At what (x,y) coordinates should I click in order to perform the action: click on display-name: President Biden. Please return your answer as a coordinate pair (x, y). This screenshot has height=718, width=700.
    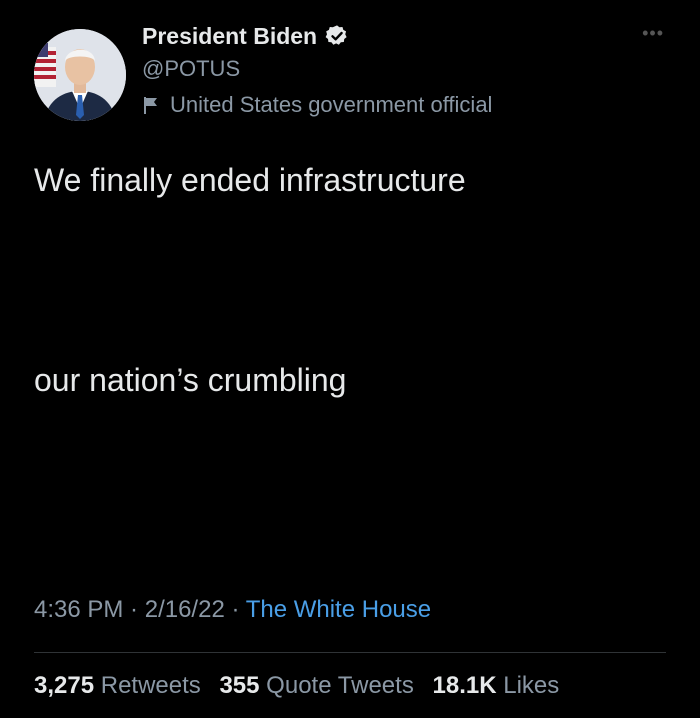
    Looking at the image, I should click on (229, 36).